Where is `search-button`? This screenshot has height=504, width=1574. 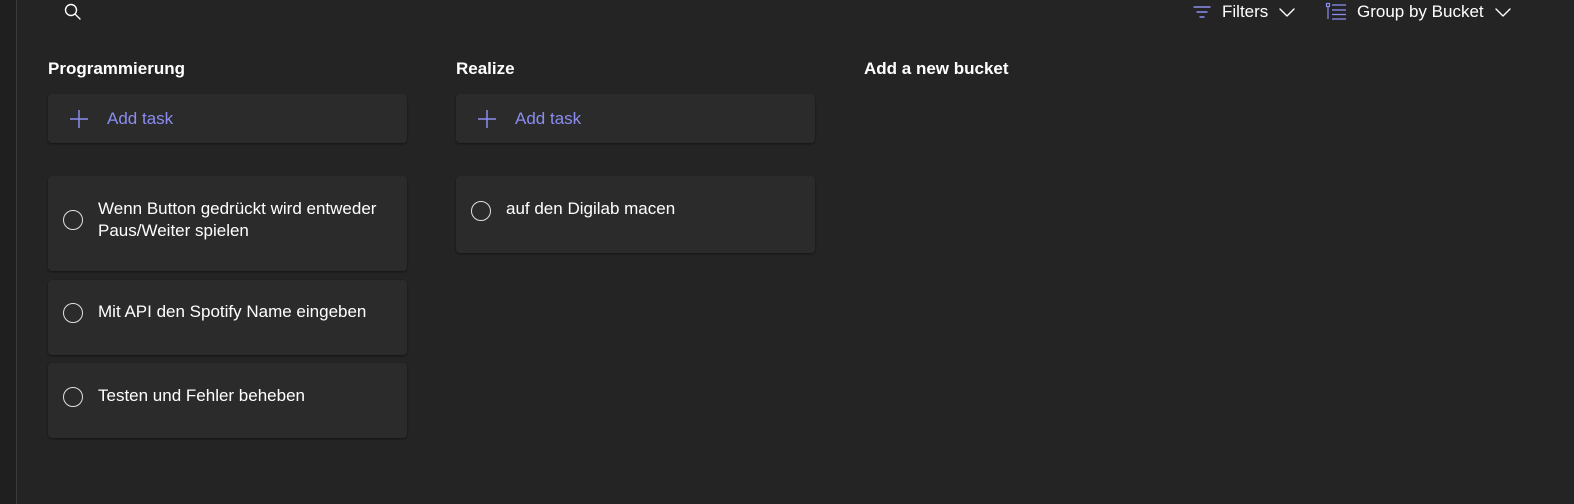 search-button is located at coordinates (73, 12).